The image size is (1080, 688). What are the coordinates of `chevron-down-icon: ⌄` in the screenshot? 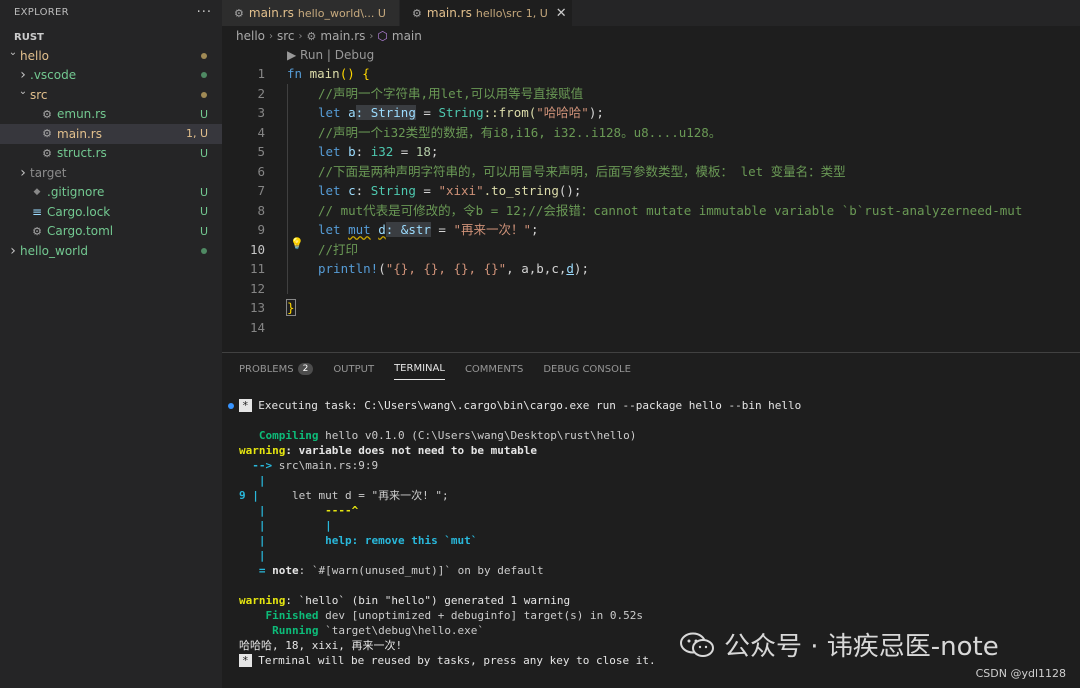 It's located at (13, 53).